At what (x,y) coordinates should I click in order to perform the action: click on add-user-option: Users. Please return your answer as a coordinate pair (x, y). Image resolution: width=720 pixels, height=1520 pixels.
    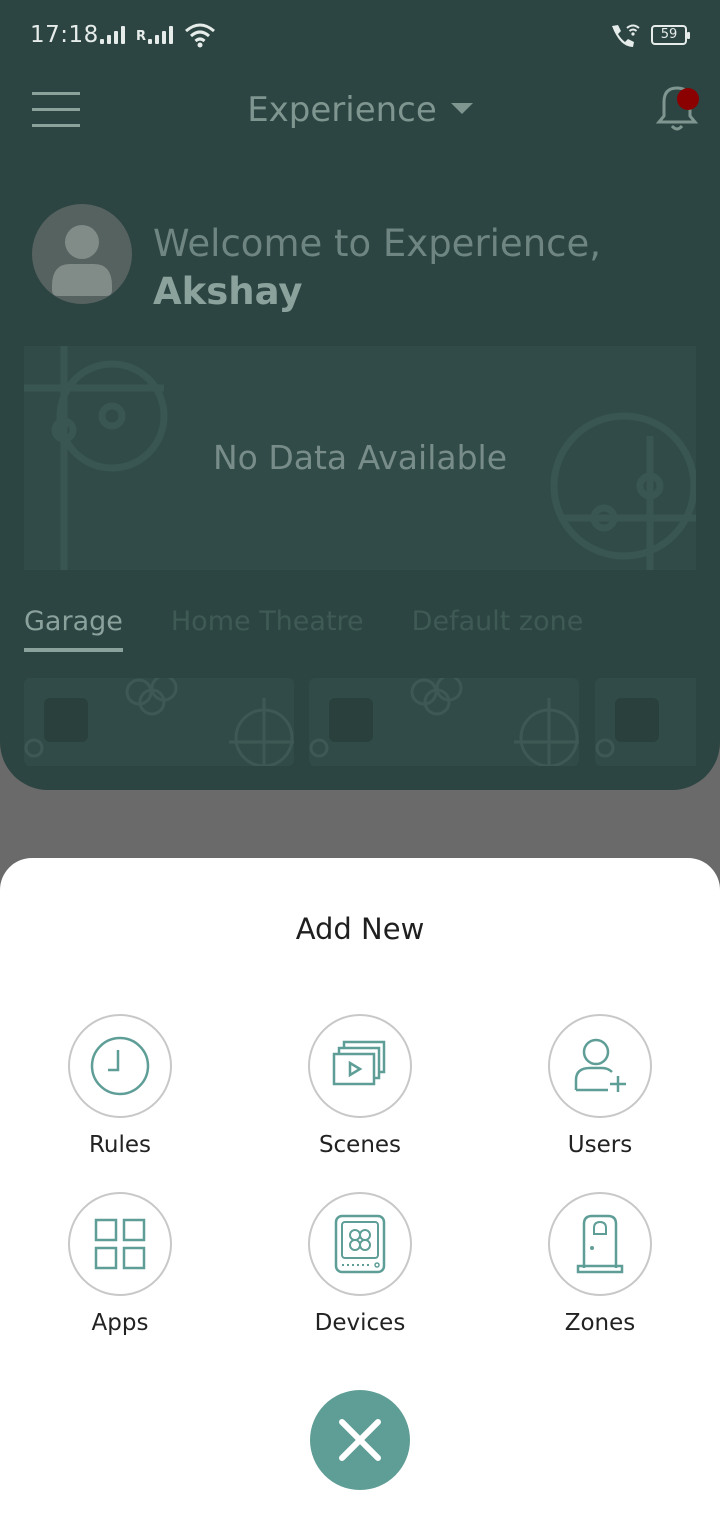
    Looking at the image, I should click on (600, 1094).